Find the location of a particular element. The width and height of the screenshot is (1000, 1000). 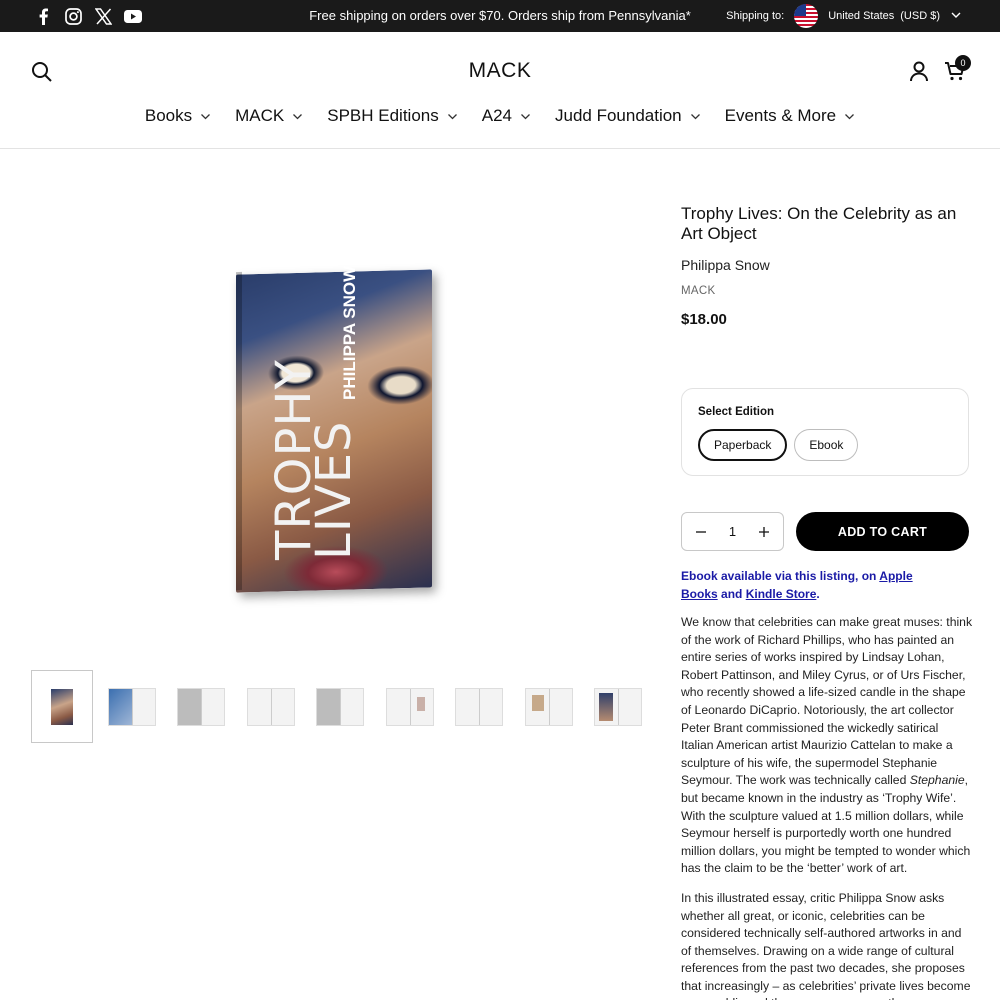

thumbnail-strip is located at coordinates (344, 706).